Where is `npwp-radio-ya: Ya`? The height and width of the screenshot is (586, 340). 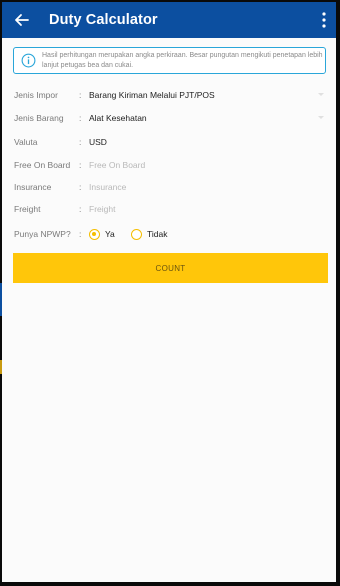 npwp-radio-ya: Ya is located at coordinates (102, 234).